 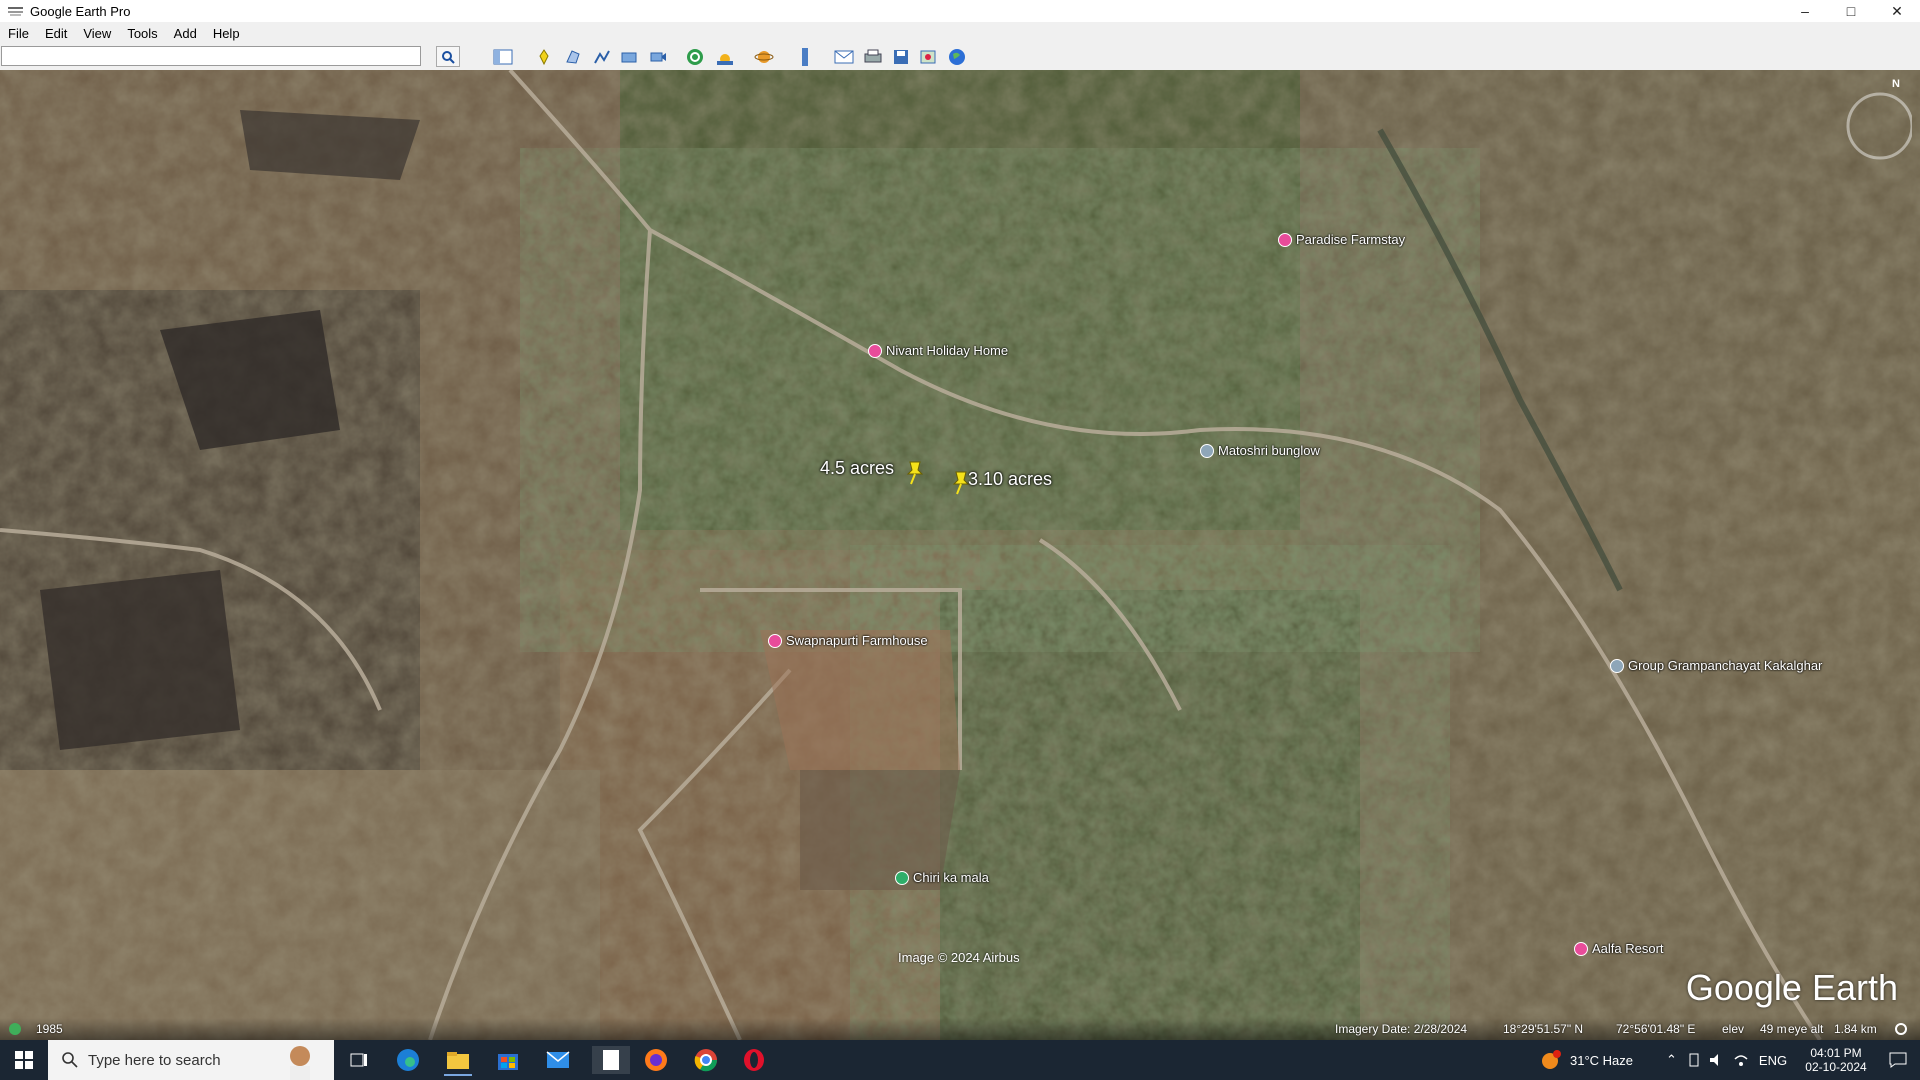 I want to click on taskbar-search-box: Type here to search, so click(x=191, y=1060).